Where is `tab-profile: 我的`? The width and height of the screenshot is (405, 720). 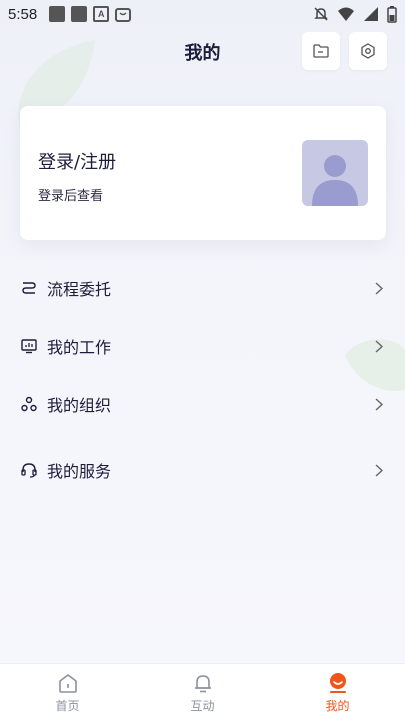 tab-profile: 我的 is located at coordinates (337, 692).